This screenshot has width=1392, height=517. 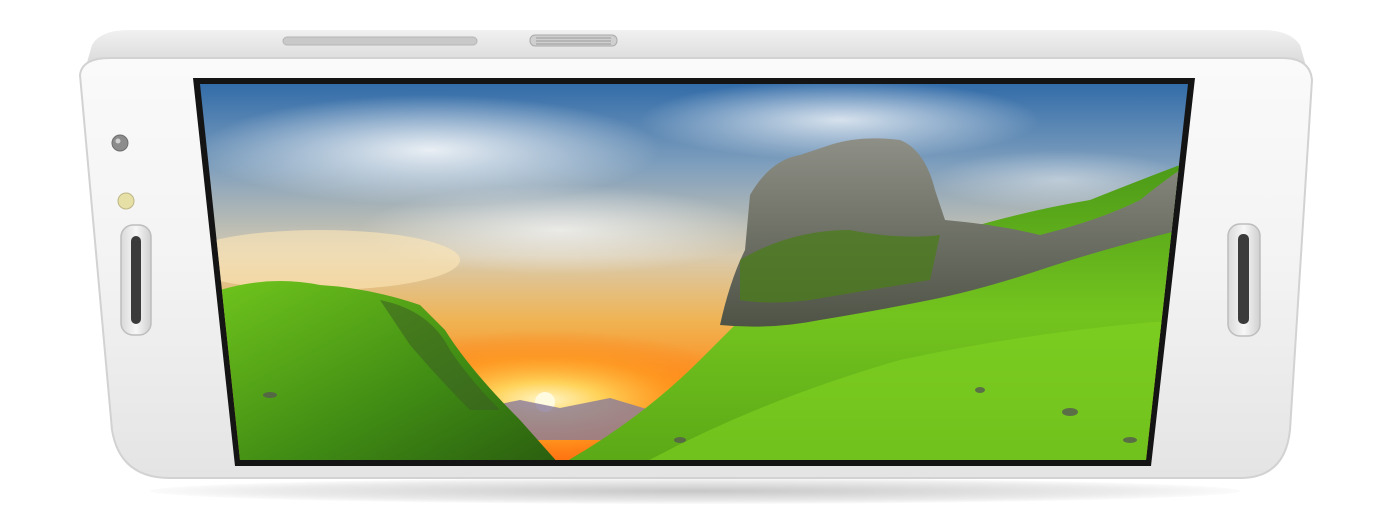 I want to click on light-sensor-icon, so click(x=126, y=201).